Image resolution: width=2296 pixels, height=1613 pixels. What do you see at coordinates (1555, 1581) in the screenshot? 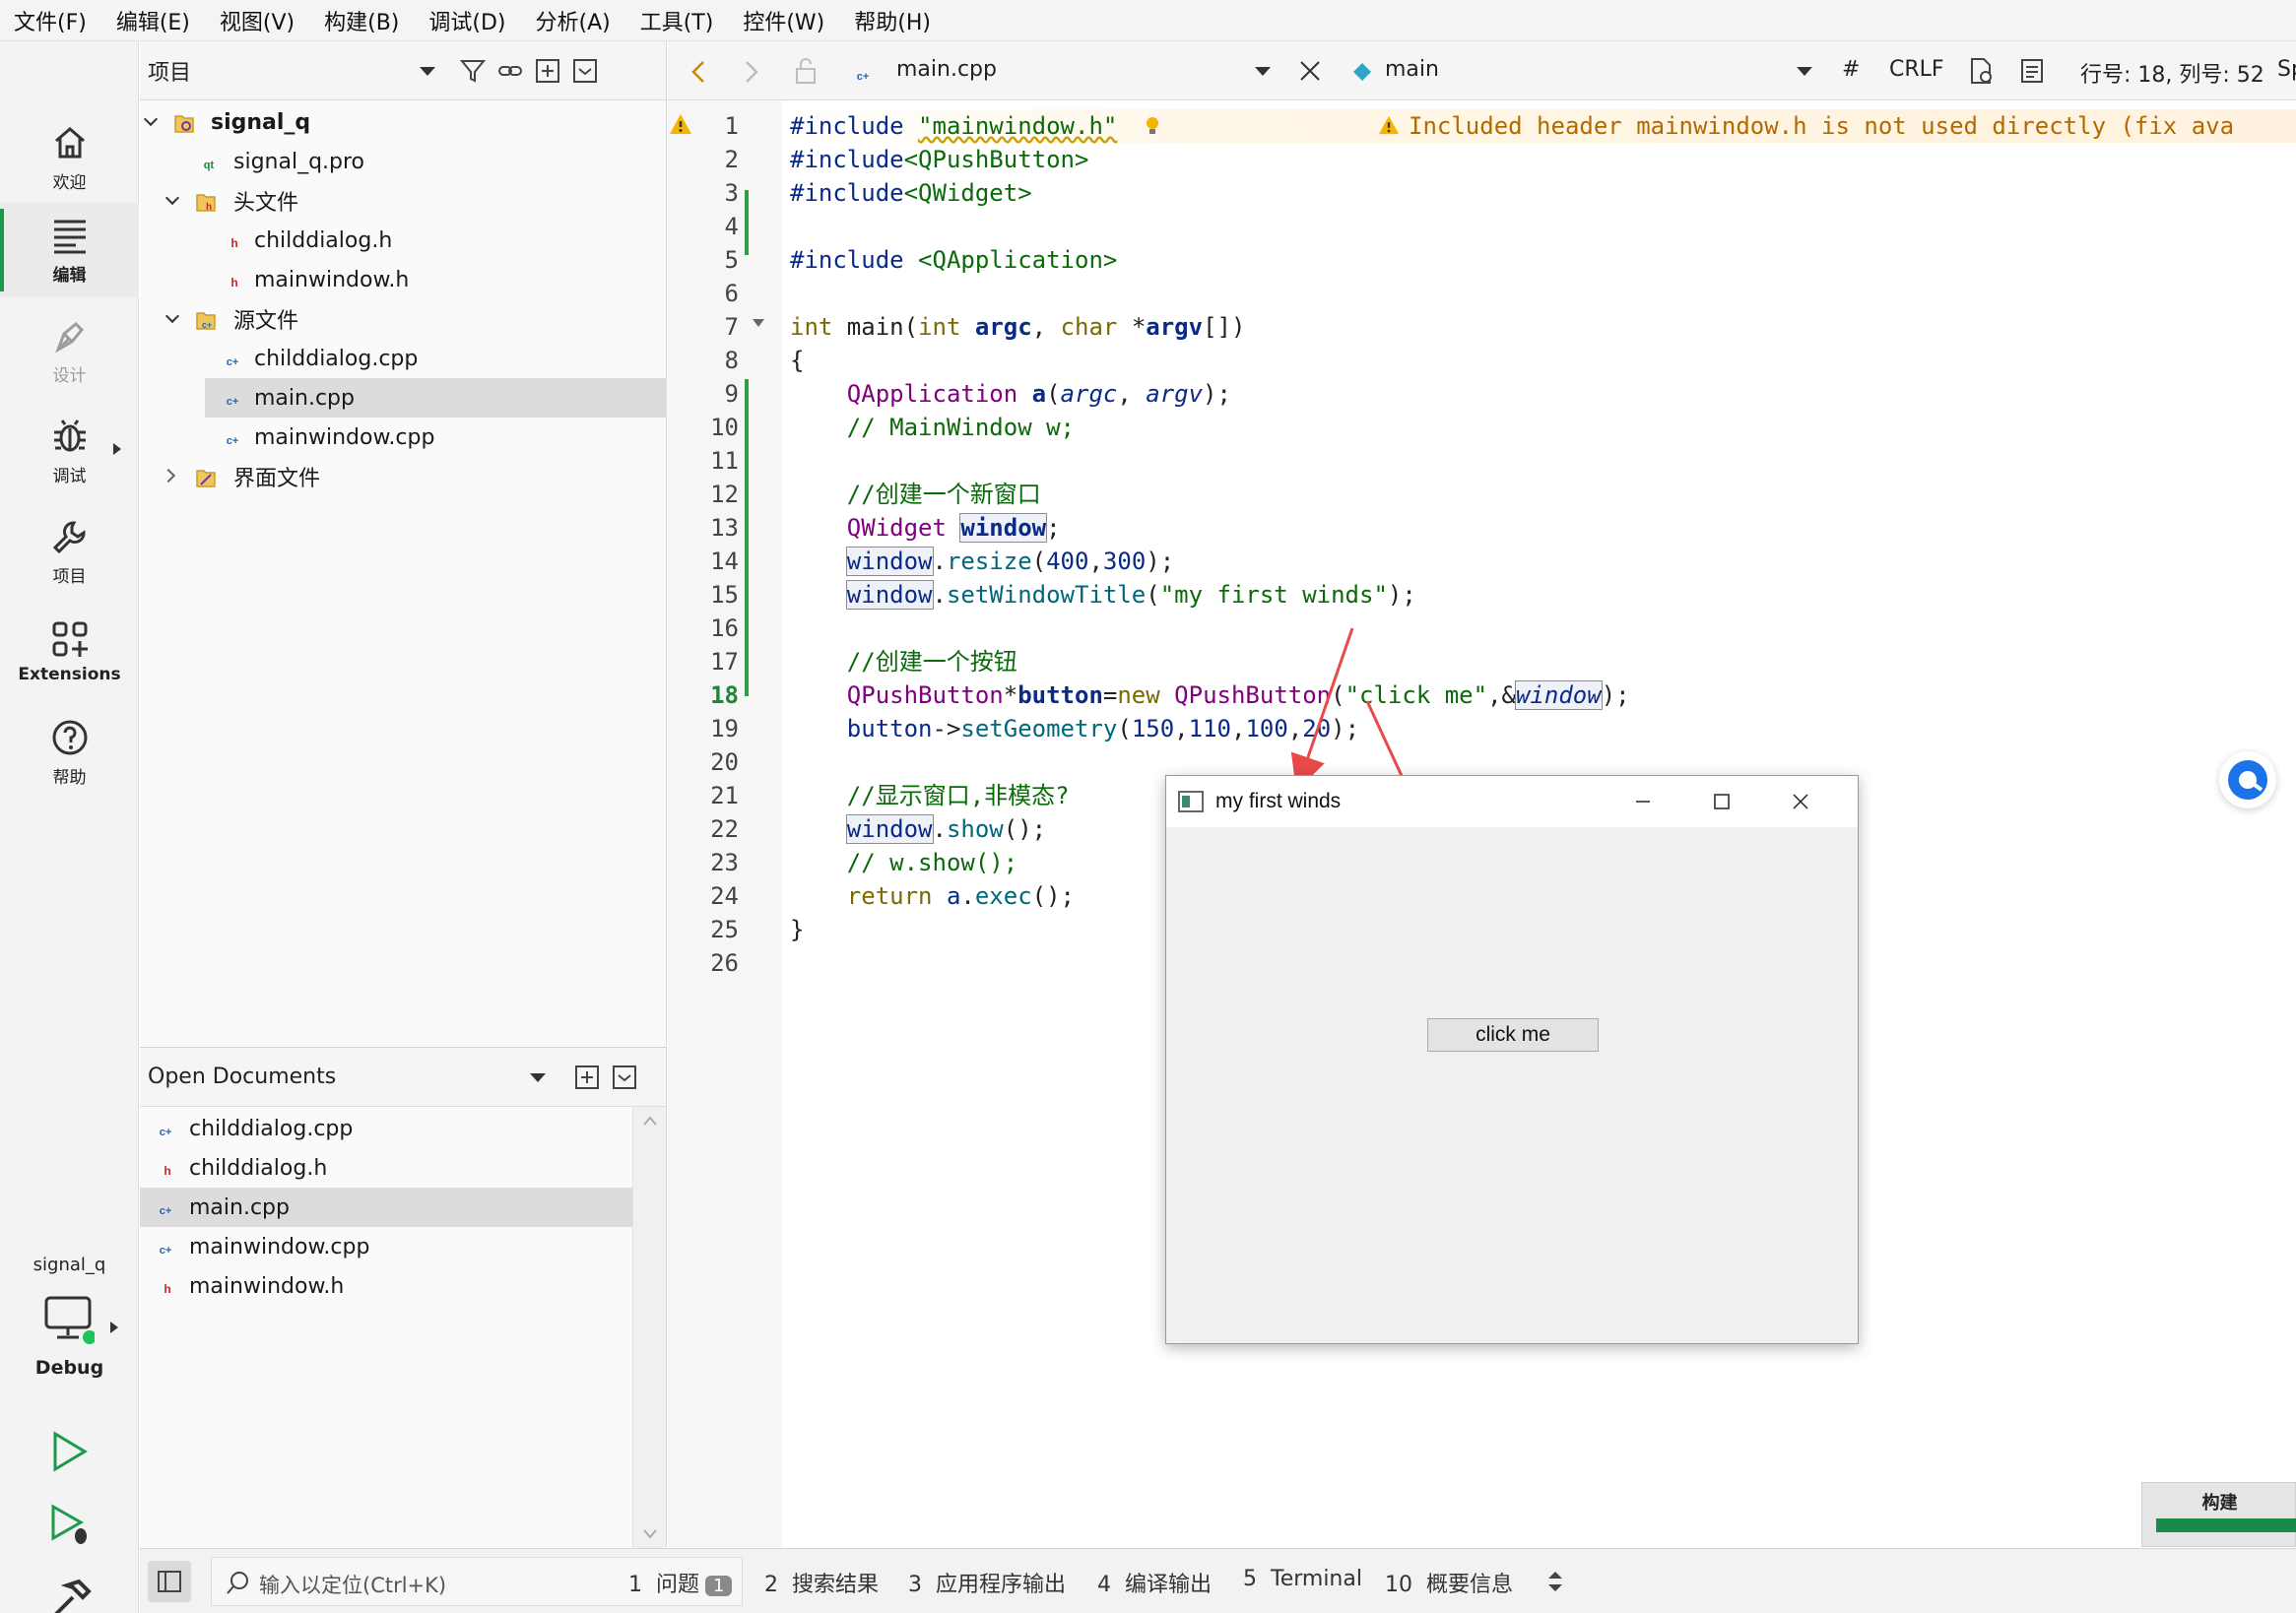
I see `updown-icon` at bounding box center [1555, 1581].